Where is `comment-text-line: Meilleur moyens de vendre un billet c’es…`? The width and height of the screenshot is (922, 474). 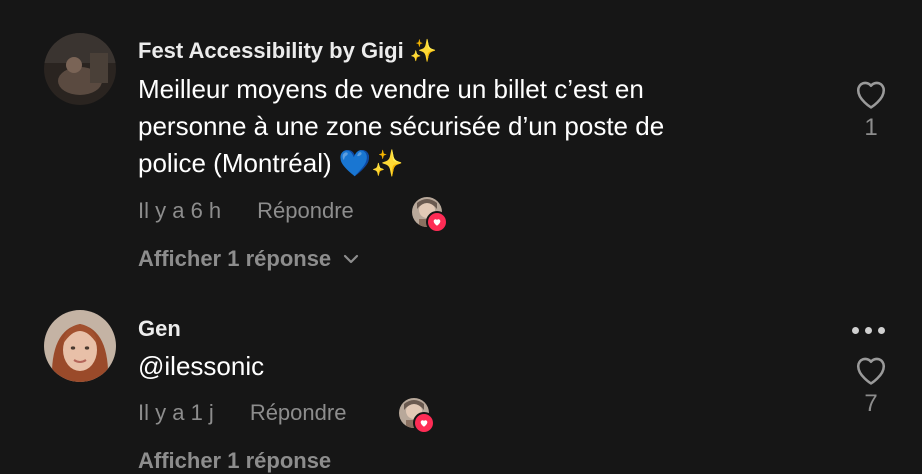 comment-text-line: Meilleur moyens de vendre un billet c’es… is located at coordinates (391, 89).